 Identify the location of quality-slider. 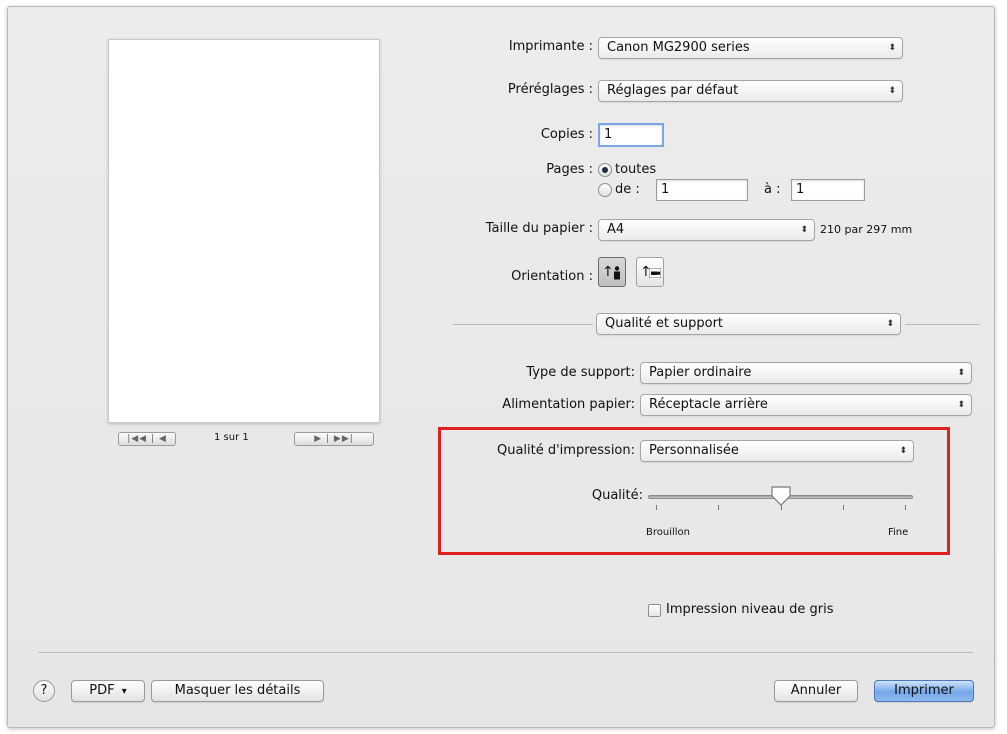
(780, 505).